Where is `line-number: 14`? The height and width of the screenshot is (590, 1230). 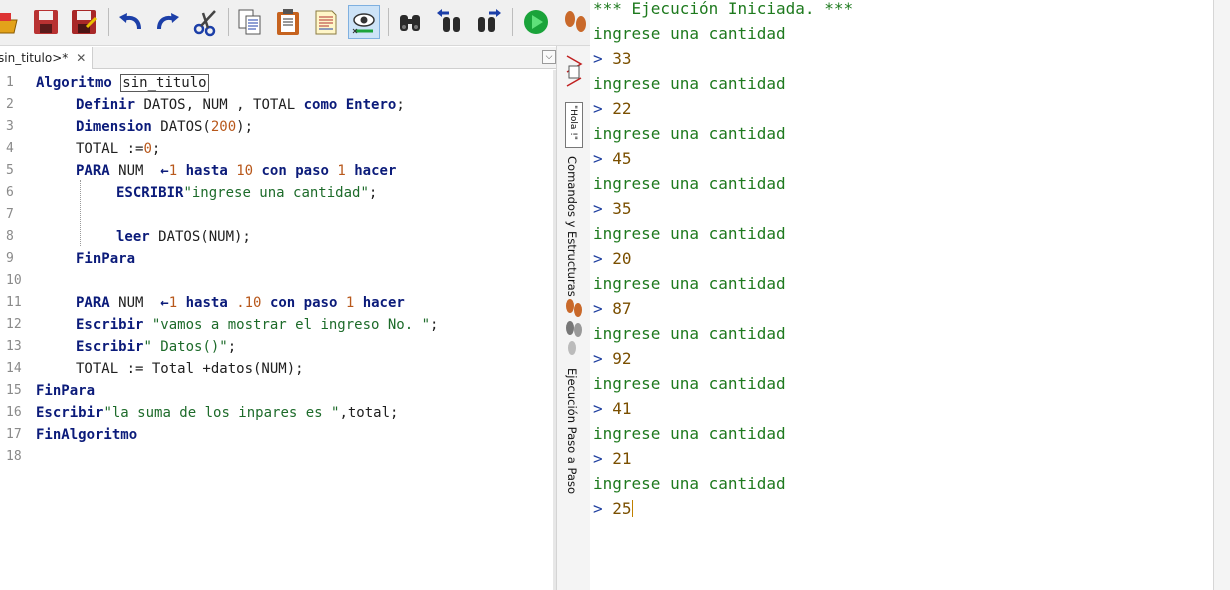 line-number: 14 is located at coordinates (14, 368).